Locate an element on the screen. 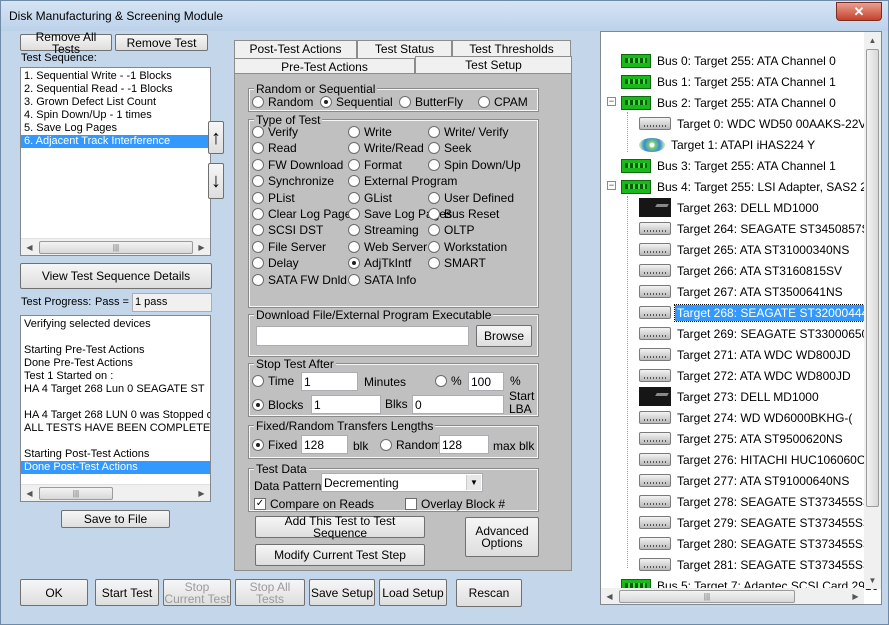  test-type-radio: Clear Log Pages is located at coordinates (304, 214).